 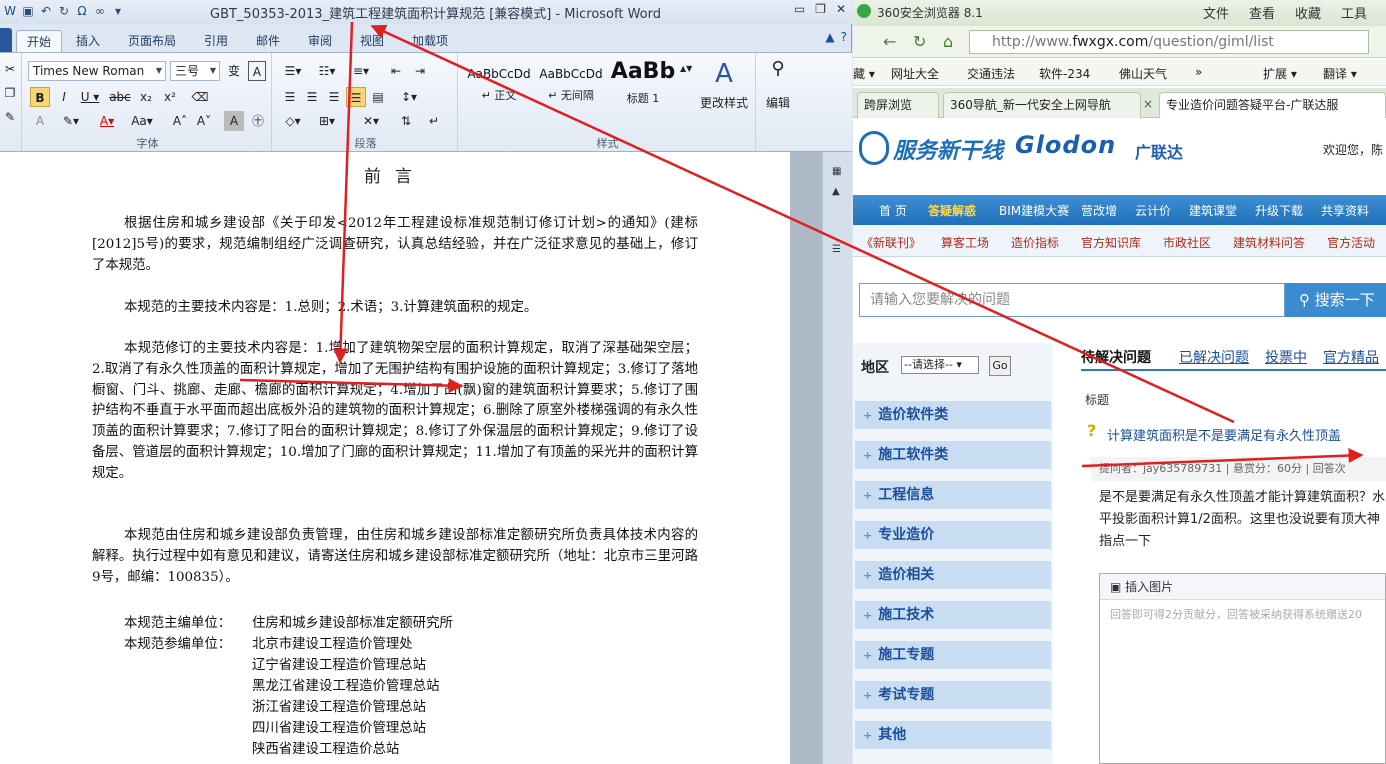 I want to click on tab-glodon: 专业造价问题答疑平台-广联达服, so click(x=1272, y=105).